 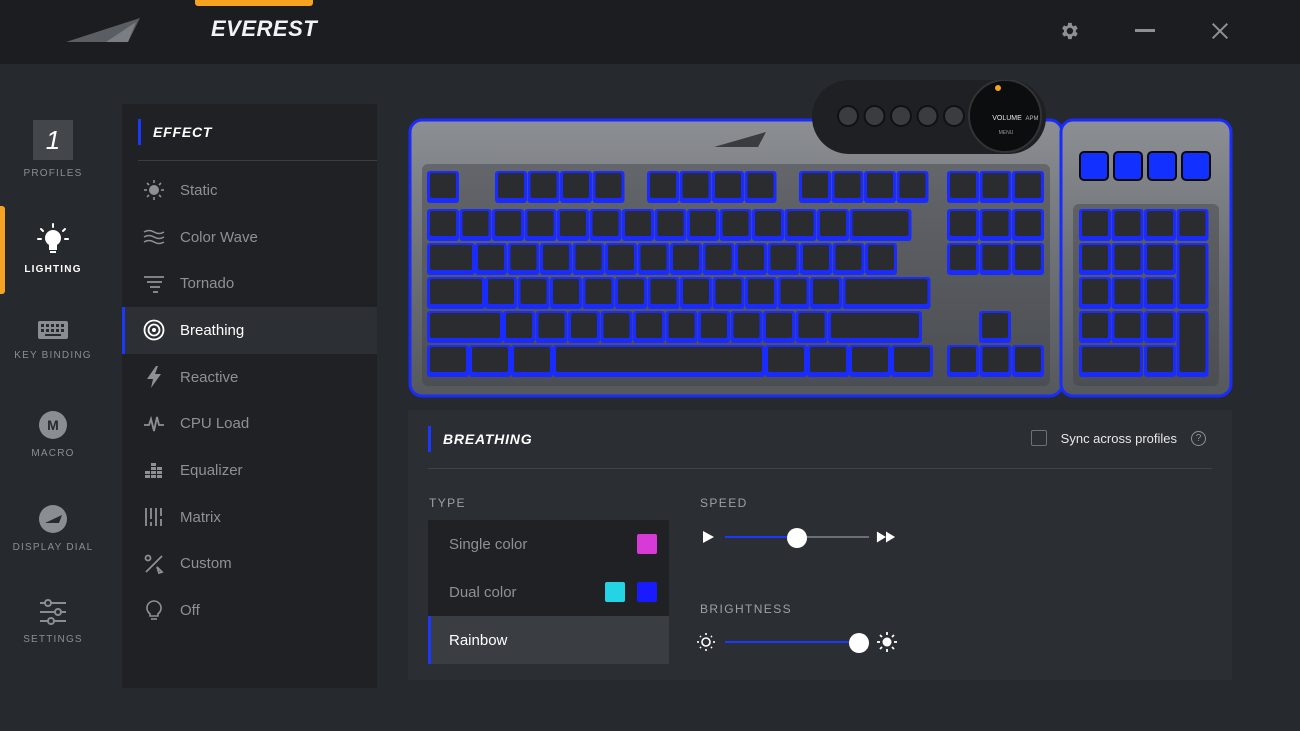 I want to click on brightness-slider, so click(x=802, y=642).